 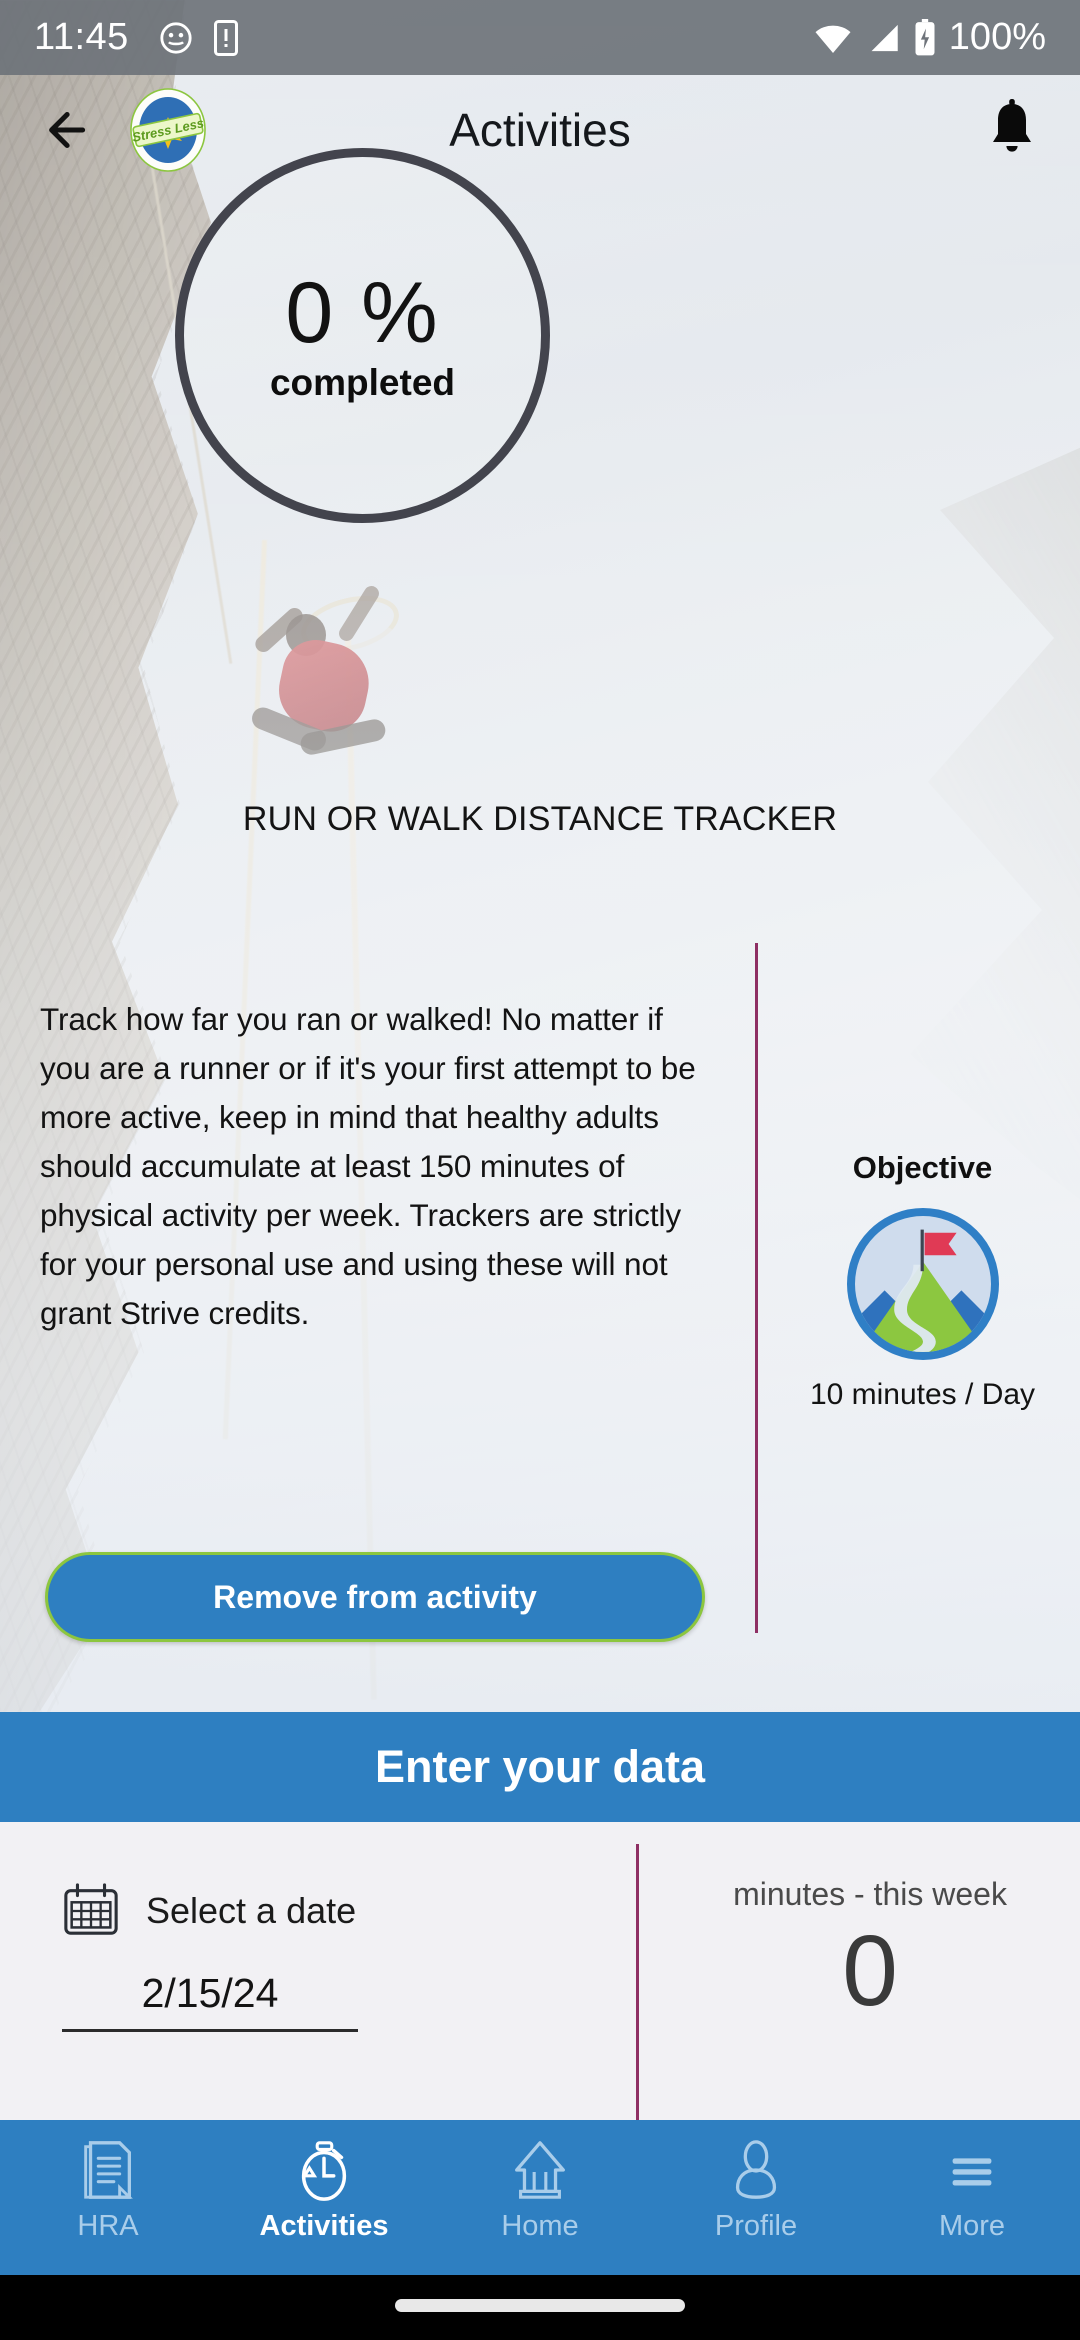 What do you see at coordinates (997, 37) in the screenshot?
I see `battery-percent: 100%` at bounding box center [997, 37].